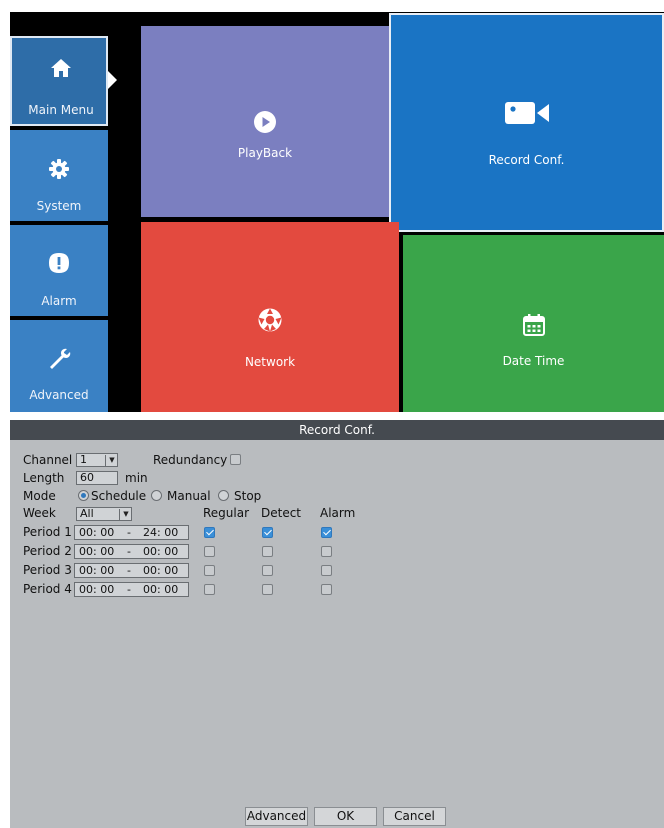 Image resolution: width=664 pixels, height=828 pixels. I want to click on channel-label: Channel, so click(48, 460).